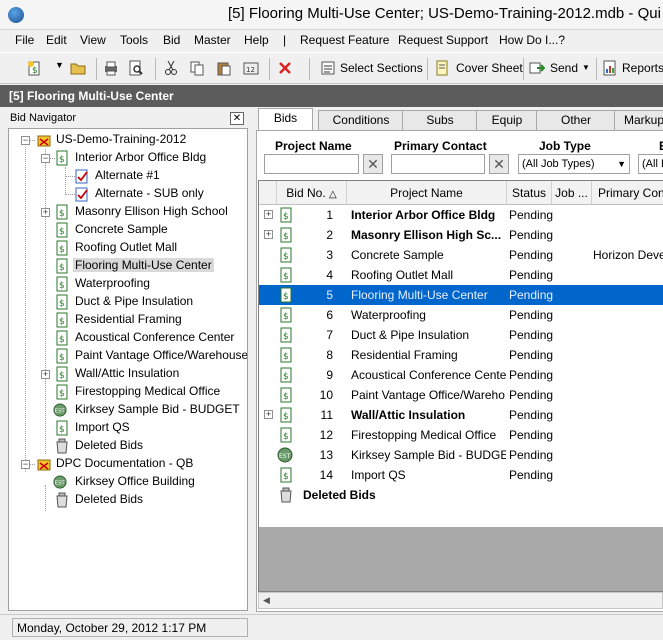  What do you see at coordinates (78, 68) in the screenshot?
I see `open-folder-icon` at bounding box center [78, 68].